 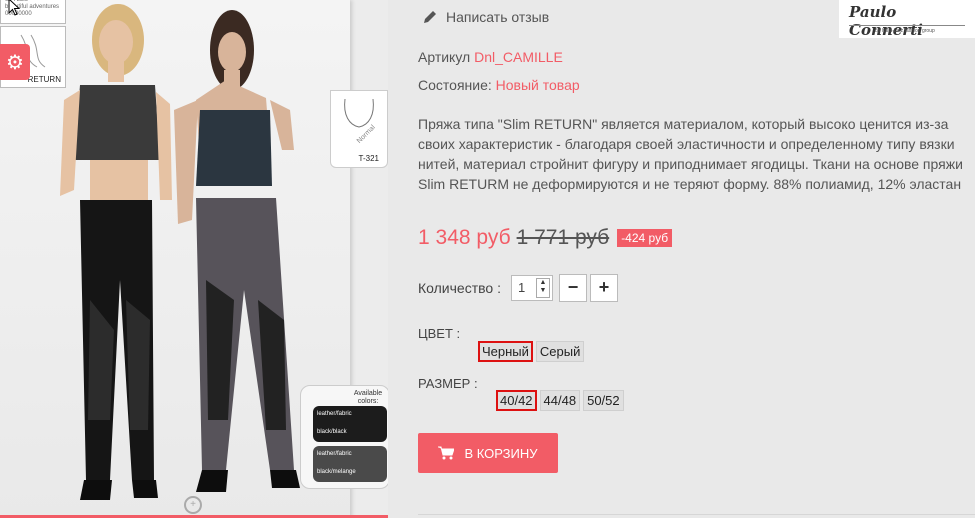 What do you see at coordinates (368, 158) in the screenshot?
I see `tag-code-text: T-321` at bounding box center [368, 158].